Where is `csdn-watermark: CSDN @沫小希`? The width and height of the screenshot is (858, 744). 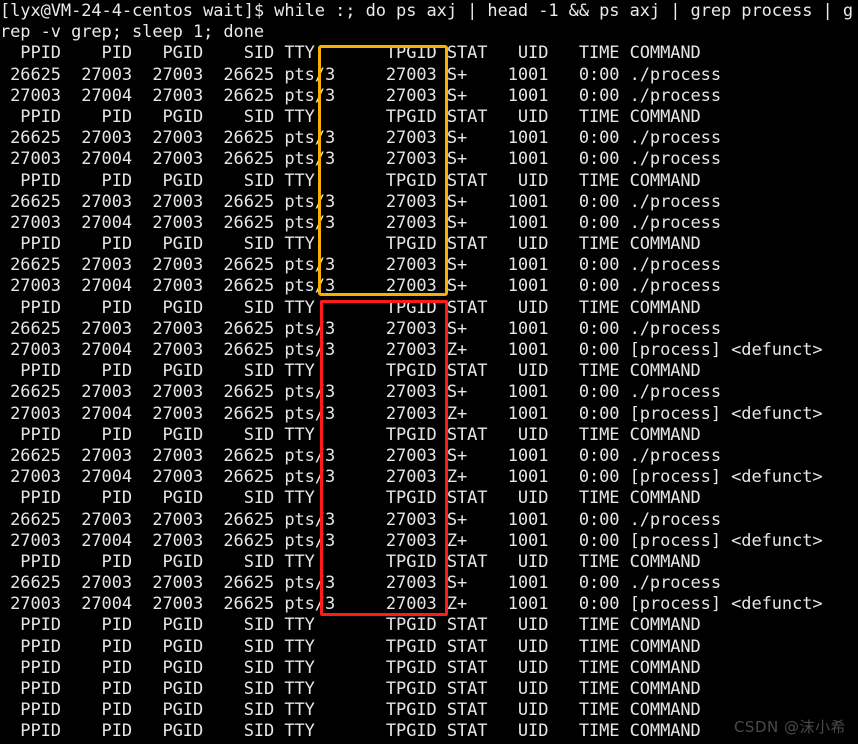 csdn-watermark: CSDN @沫小希 is located at coordinates (789, 726).